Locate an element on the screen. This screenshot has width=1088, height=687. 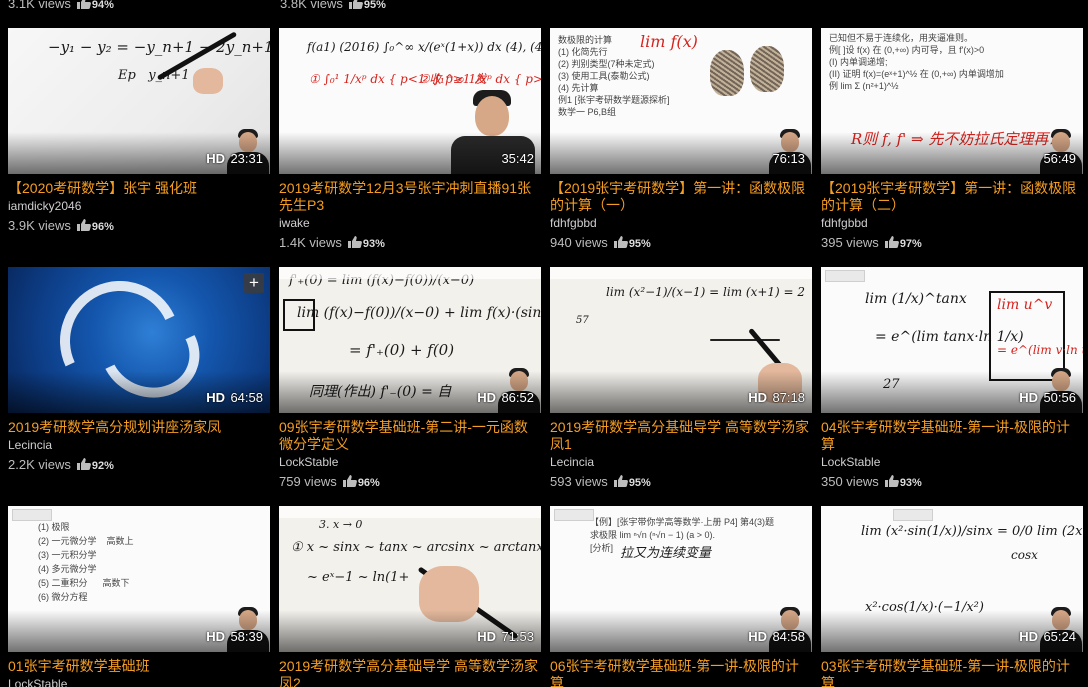
math-scribble: Ep y_n+1 is located at coordinates (154, 75).